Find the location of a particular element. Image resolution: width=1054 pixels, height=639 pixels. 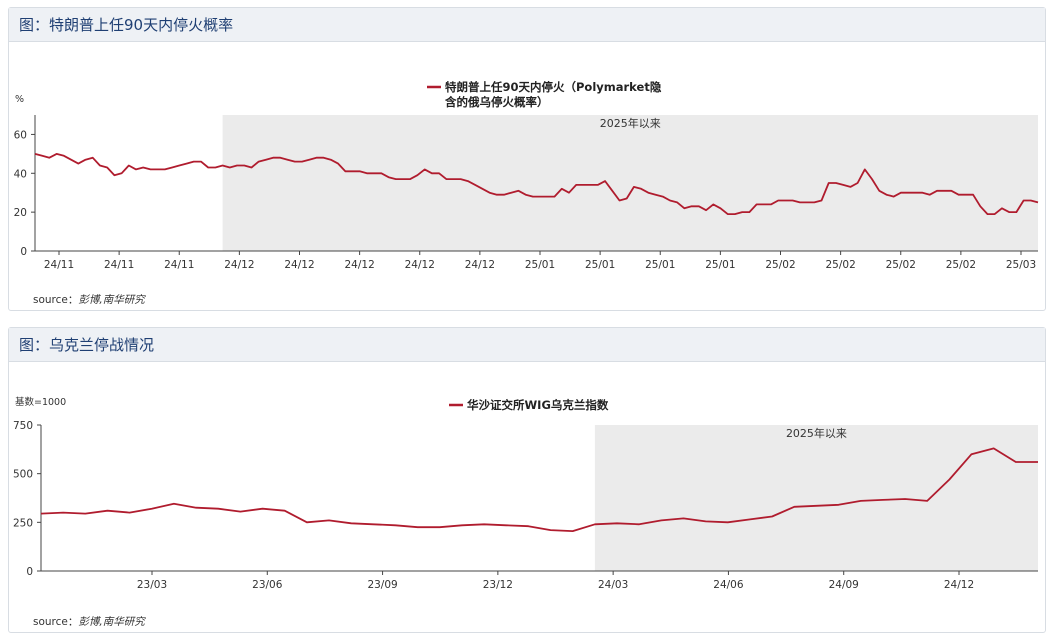

y-tick-label: 500 is located at coordinates (23, 475).